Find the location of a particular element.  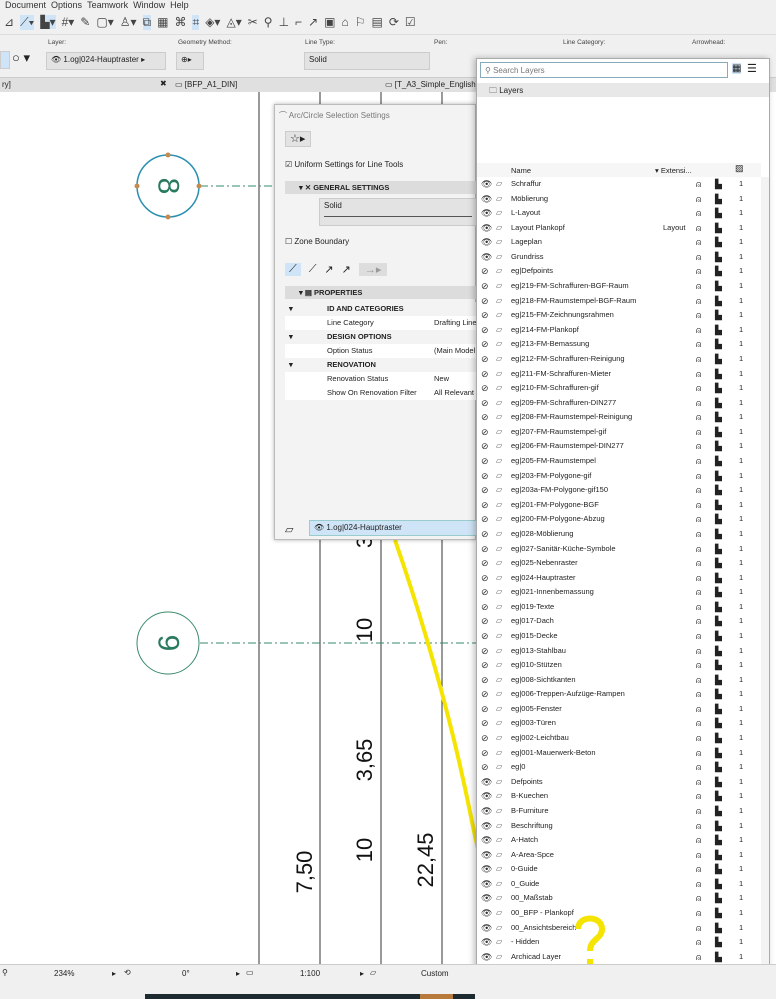

menu-item: Options is located at coordinates (66, 5).